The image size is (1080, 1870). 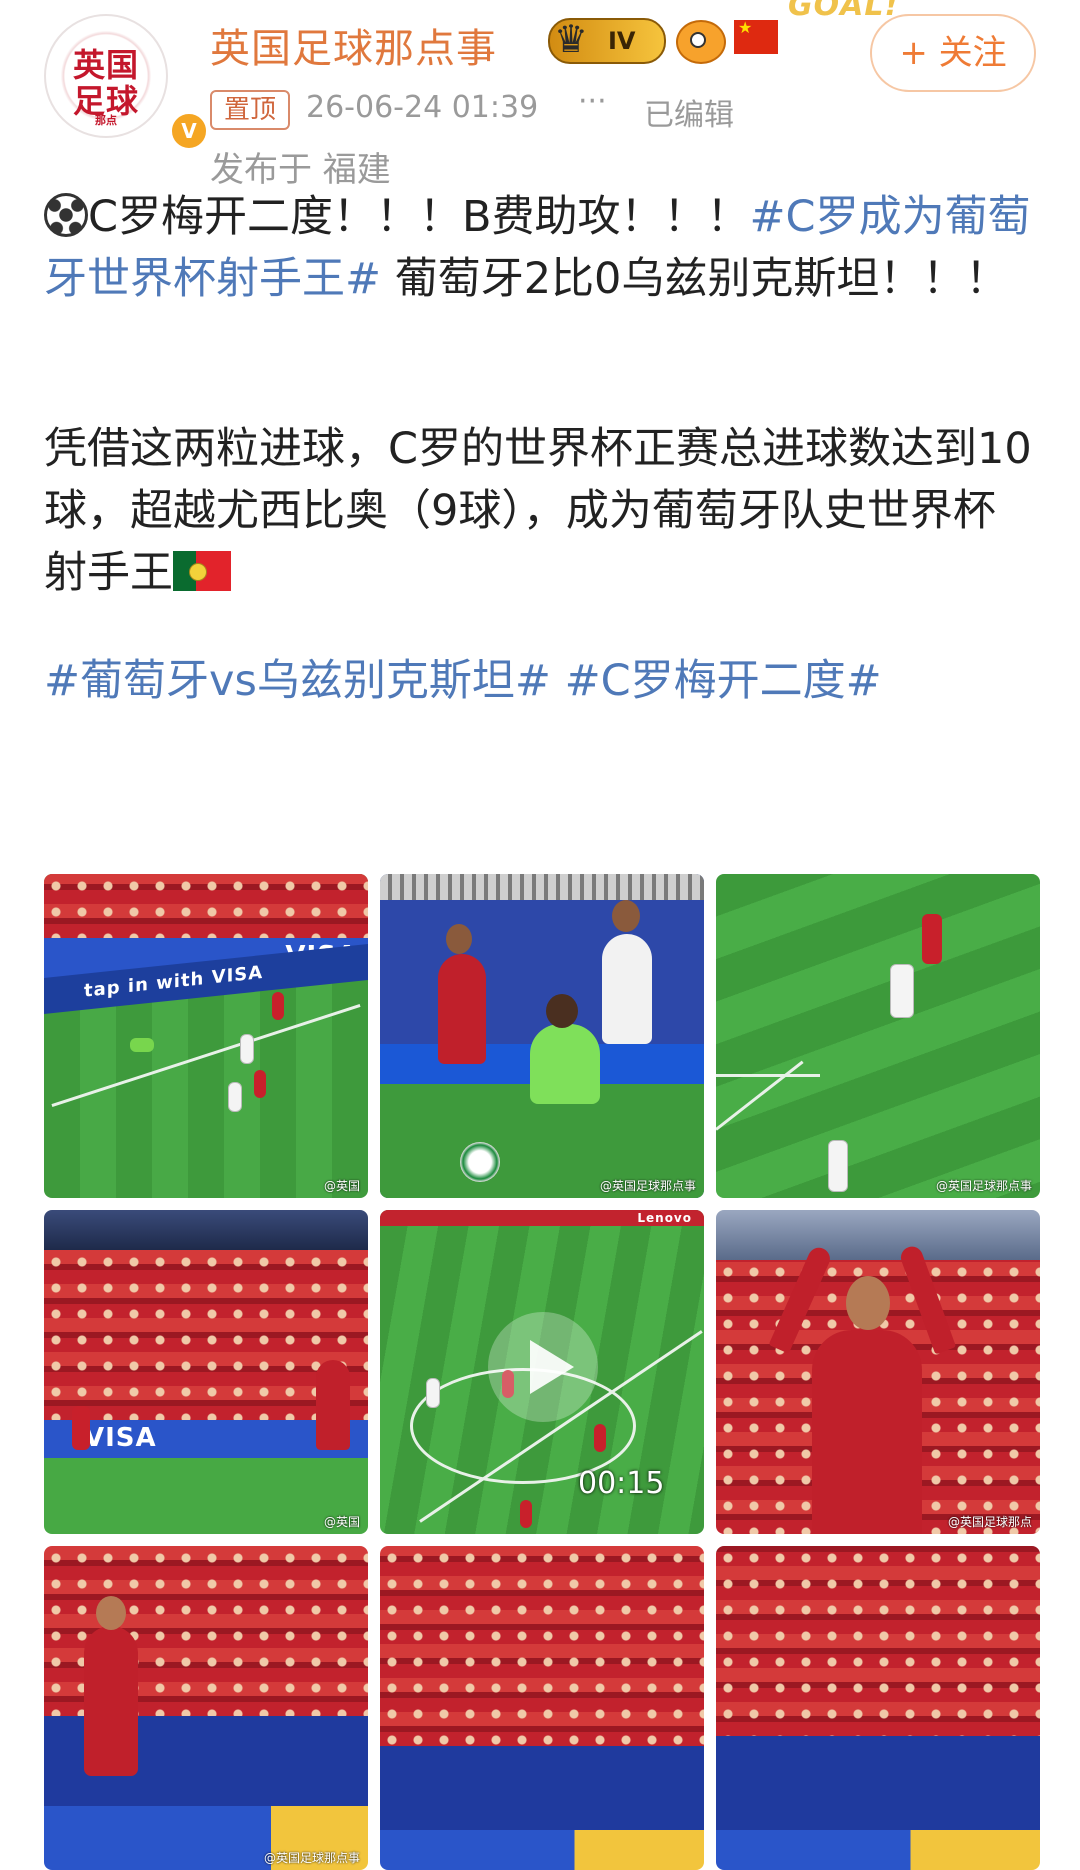 What do you see at coordinates (622, 41) in the screenshot?
I see `level-label: IV` at bounding box center [622, 41].